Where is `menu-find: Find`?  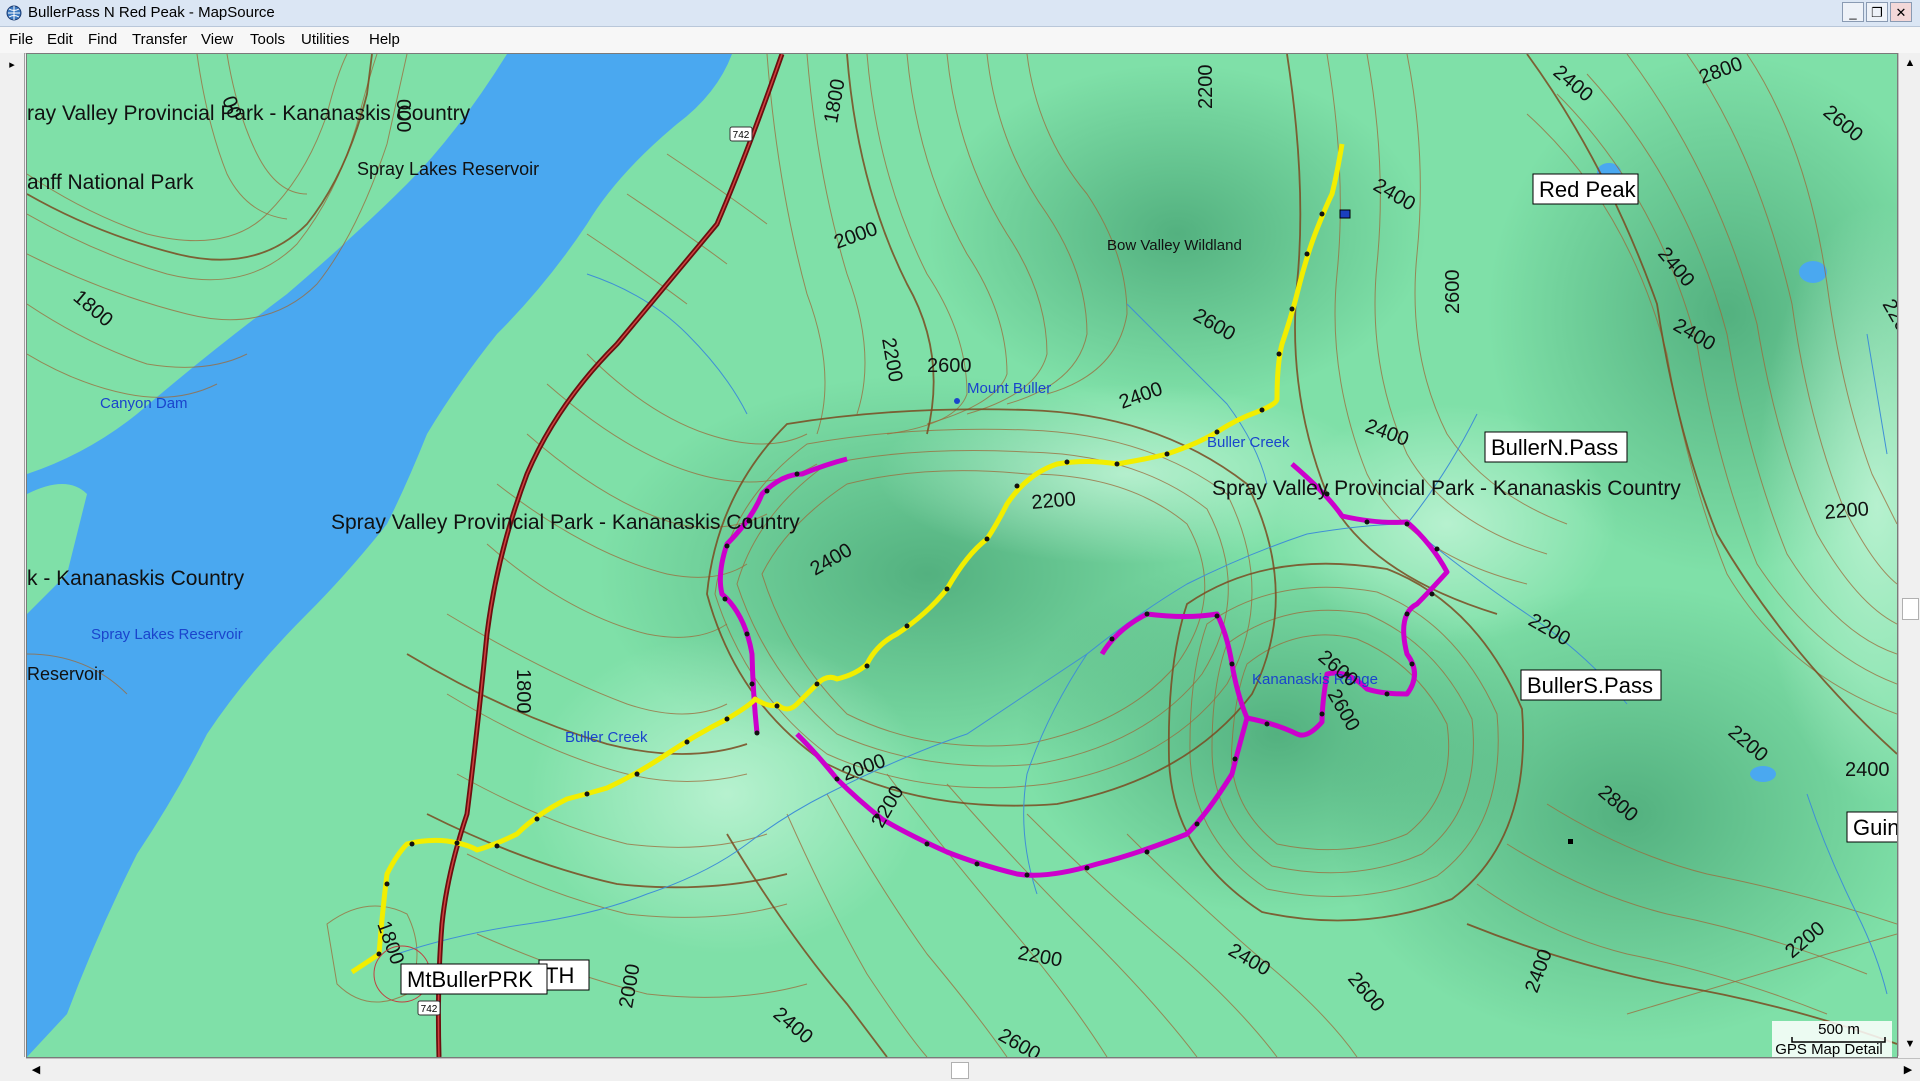
menu-find: Find is located at coordinates (102, 39).